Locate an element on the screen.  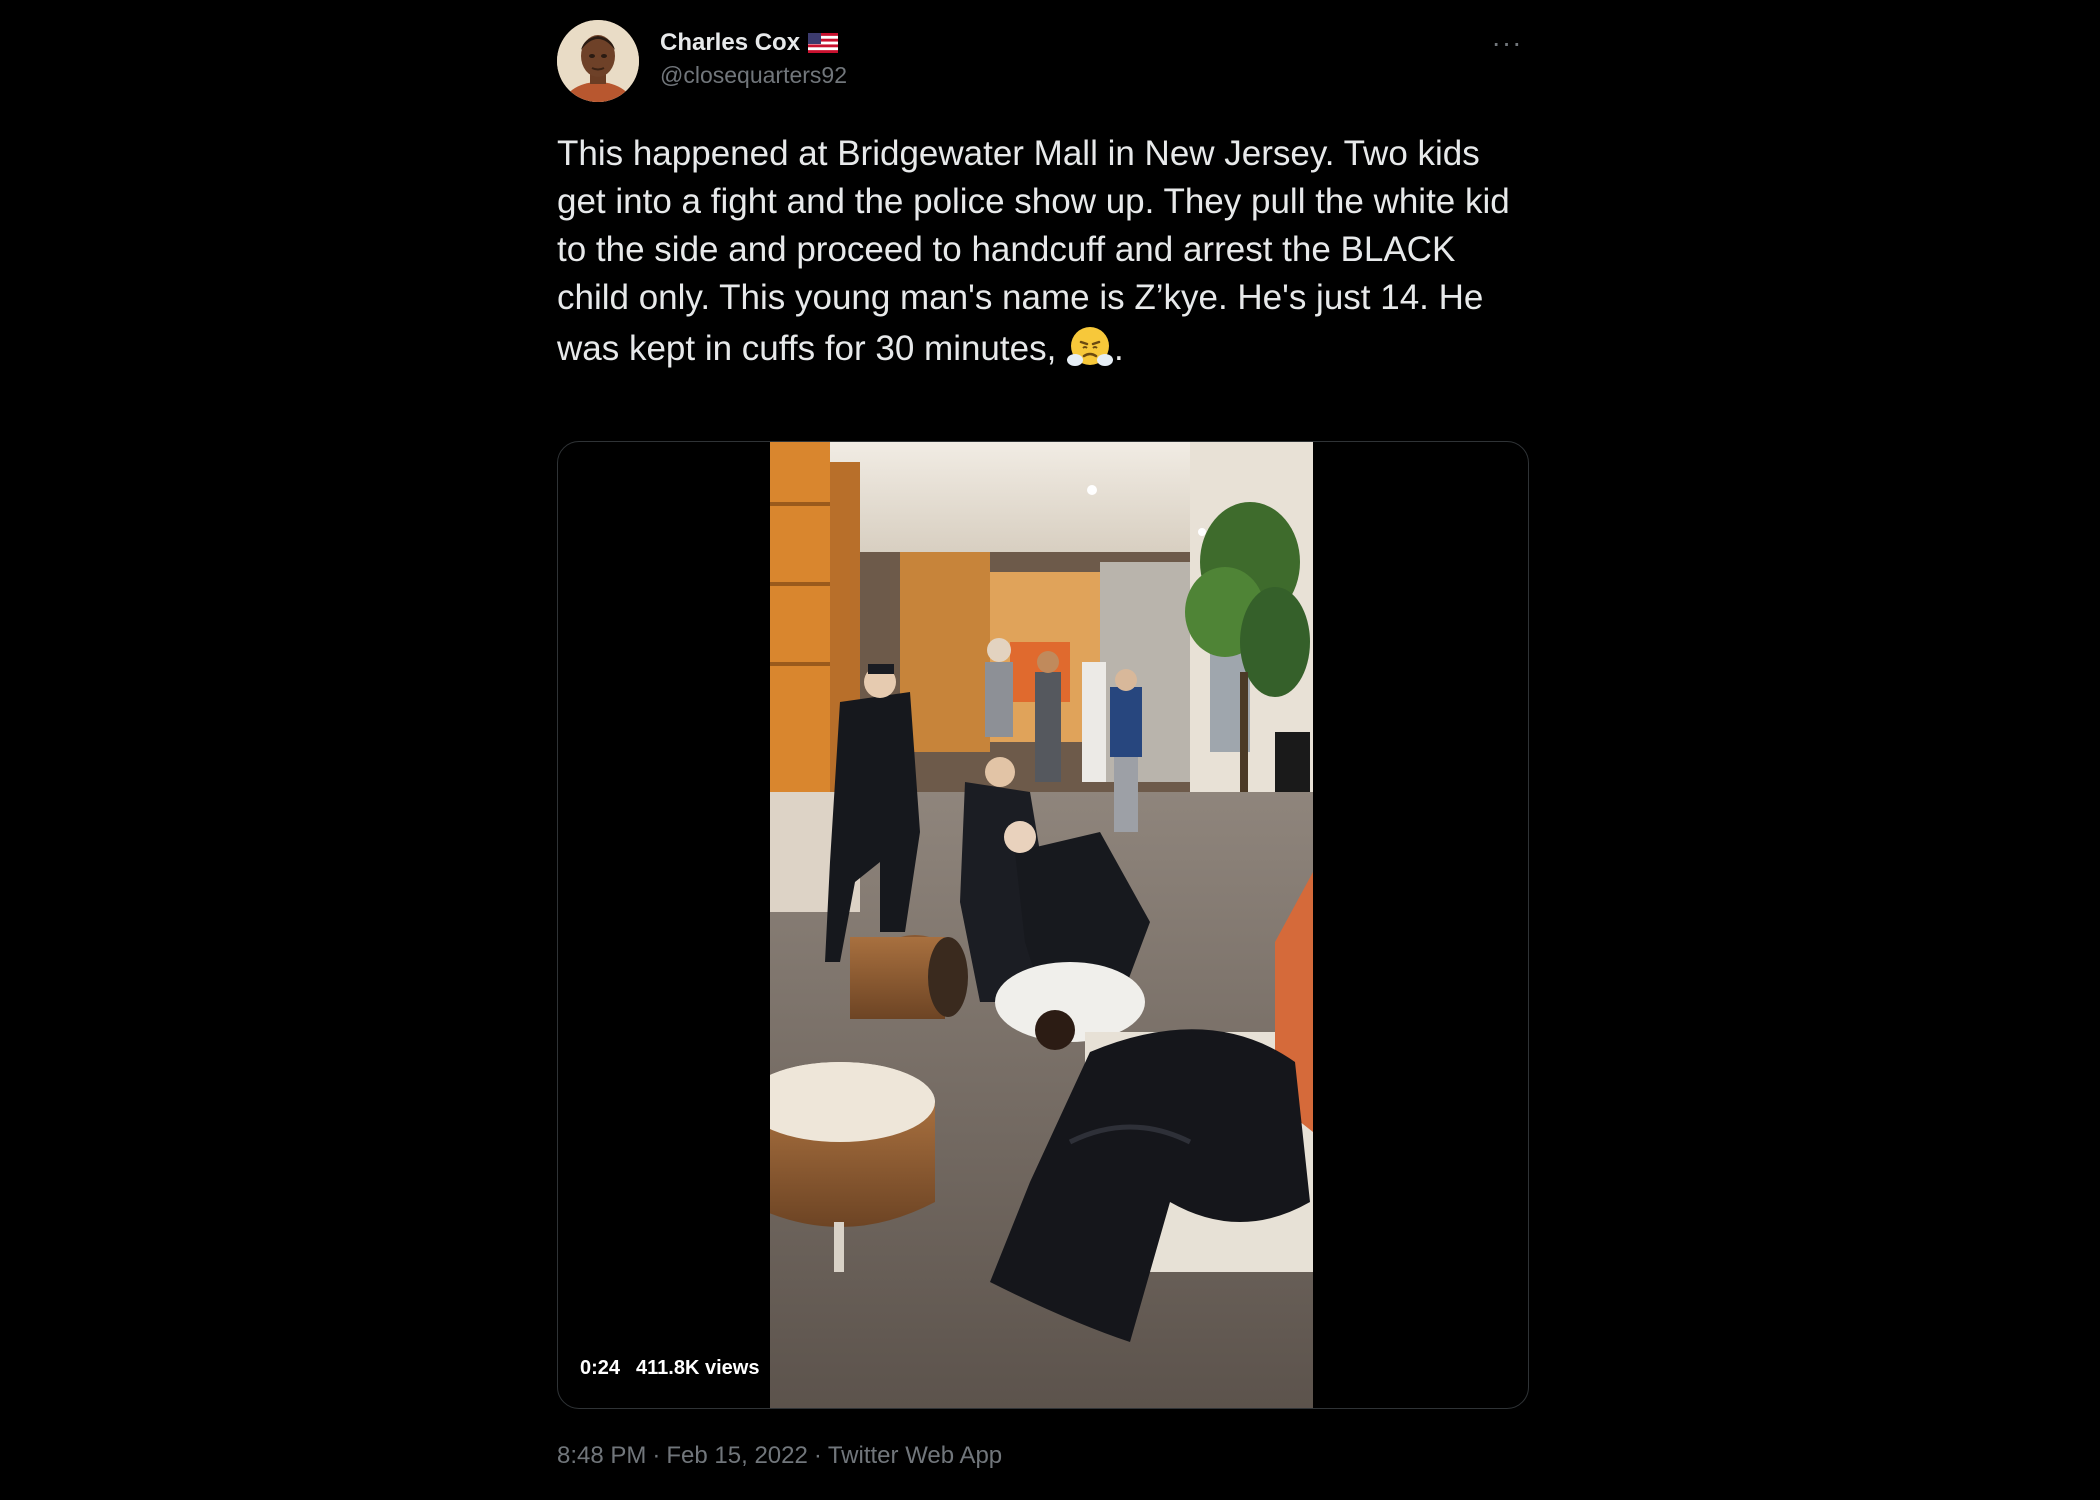
user-handle: @closequarters92 is located at coordinates (753, 75).